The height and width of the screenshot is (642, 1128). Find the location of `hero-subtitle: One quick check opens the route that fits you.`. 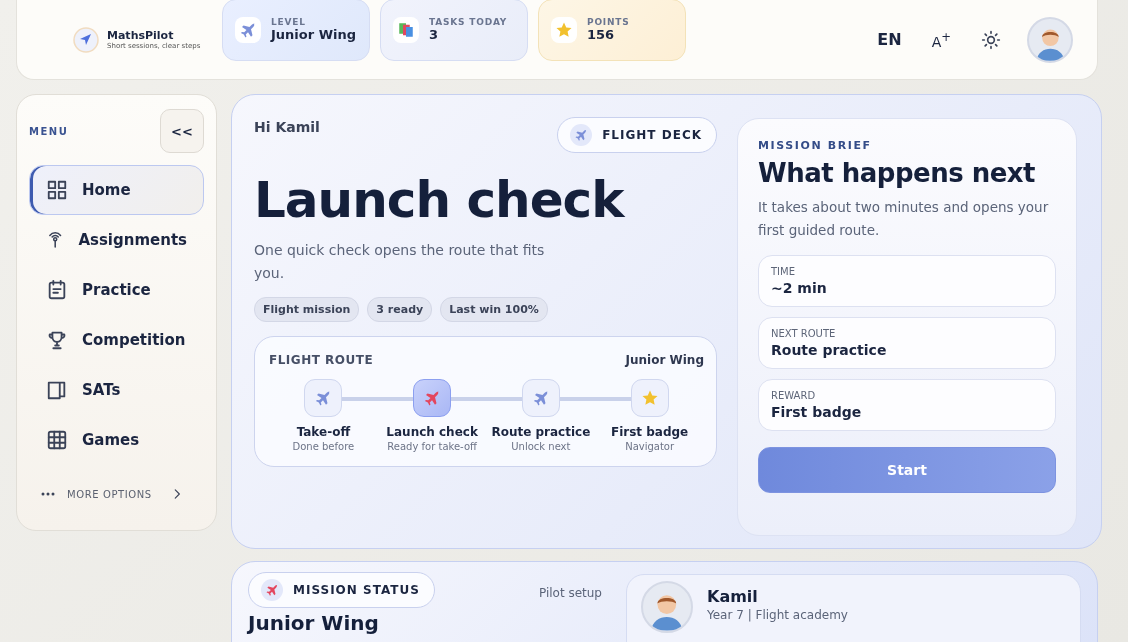

hero-subtitle: One quick check opens the route that fits you. is located at coordinates (400, 262).